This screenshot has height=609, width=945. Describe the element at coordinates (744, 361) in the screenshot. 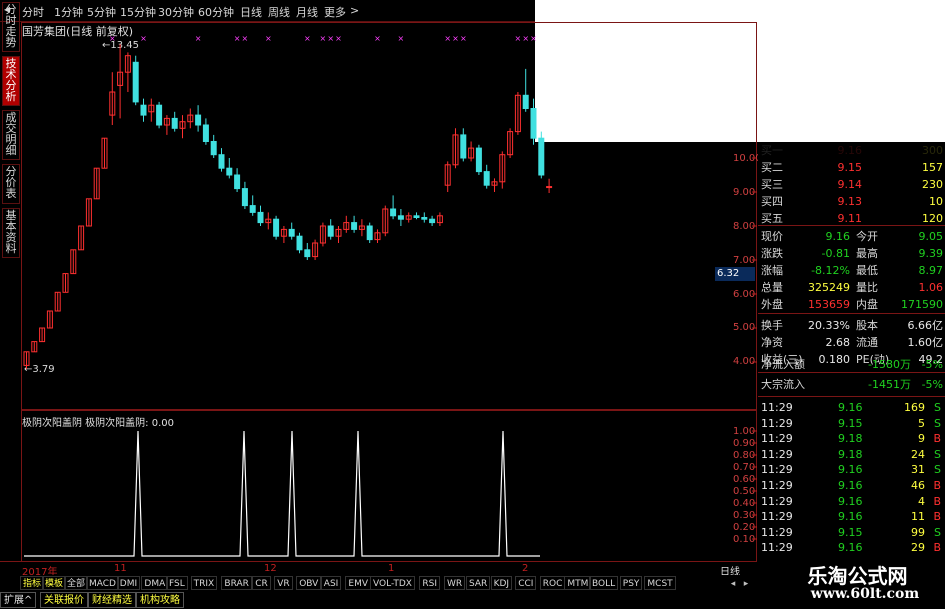

I see `price-axis-label: 4.00` at that location.